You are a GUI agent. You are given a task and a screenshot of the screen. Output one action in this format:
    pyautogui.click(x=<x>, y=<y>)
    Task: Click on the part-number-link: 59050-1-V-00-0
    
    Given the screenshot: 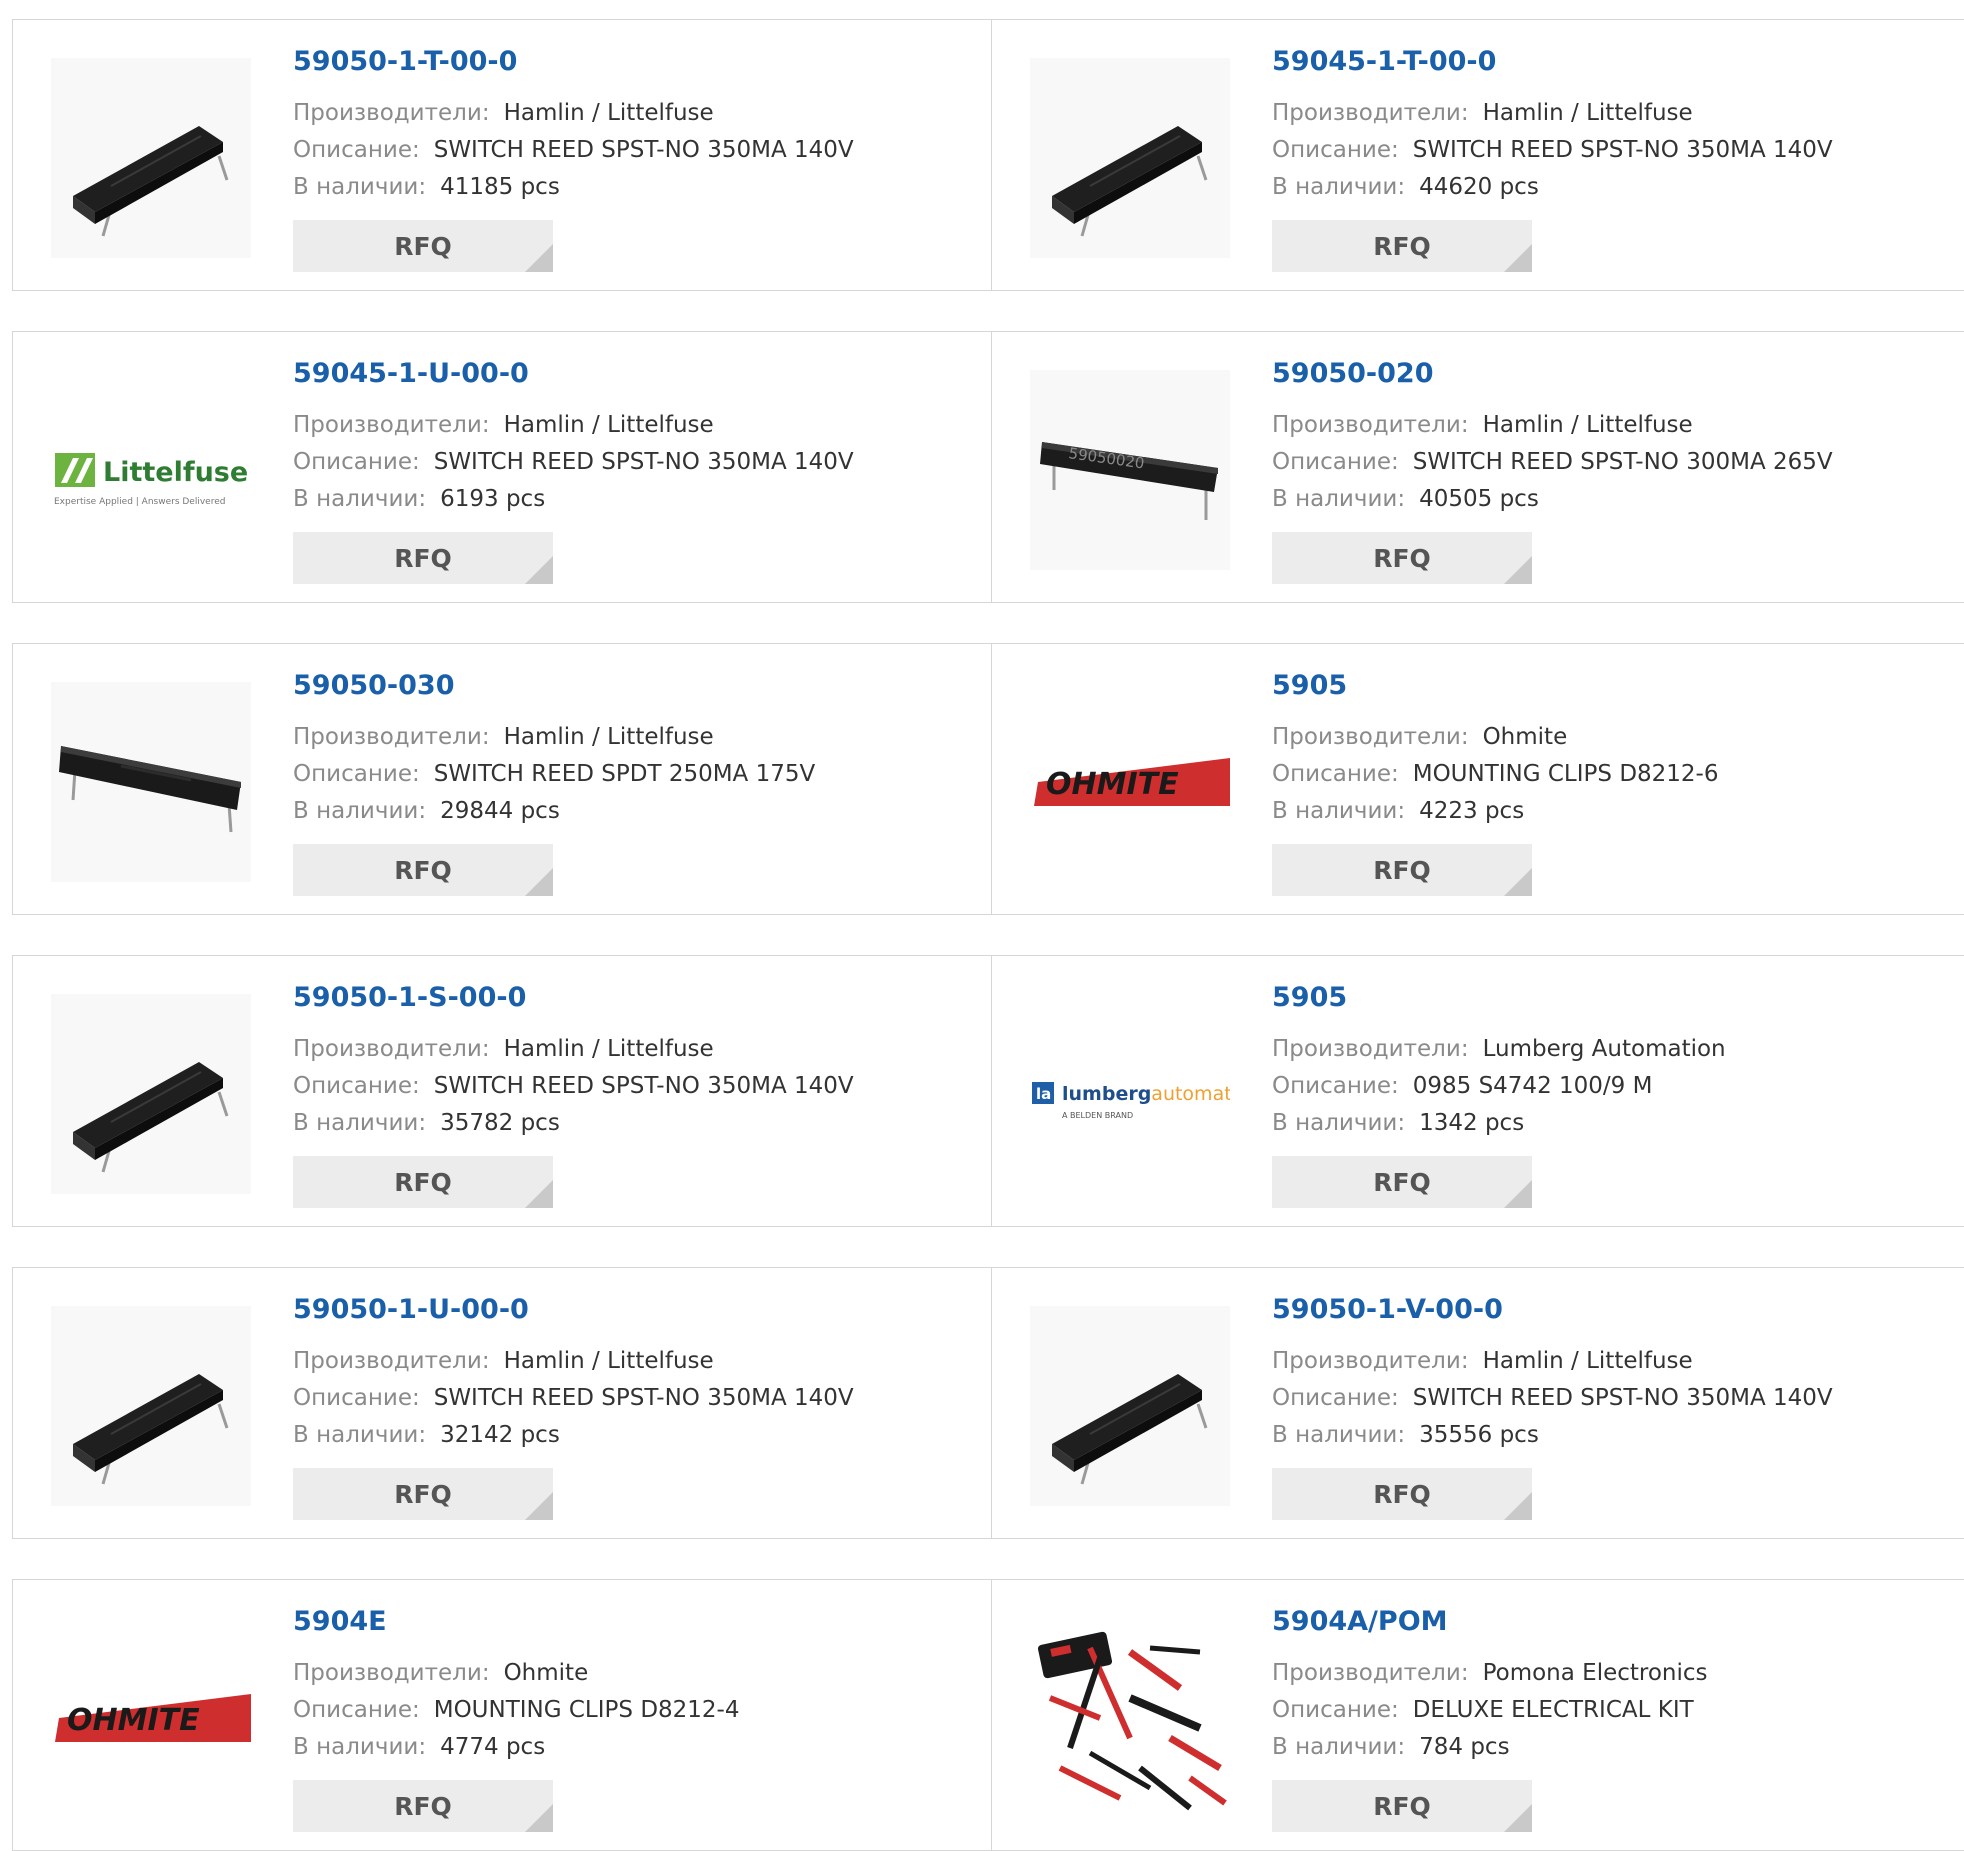 What is the action you would take?
    pyautogui.click(x=1552, y=1309)
    